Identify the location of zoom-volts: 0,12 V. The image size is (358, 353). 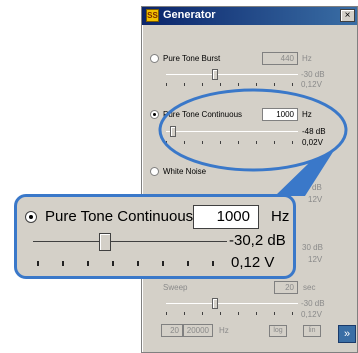
(253, 262).